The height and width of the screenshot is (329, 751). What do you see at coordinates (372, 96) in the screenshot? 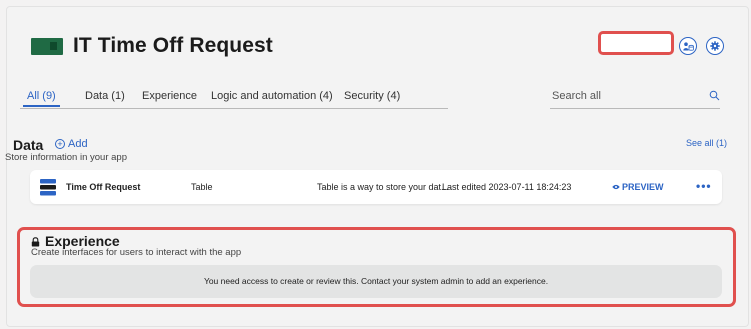
I see `tab-security: Security (4)` at bounding box center [372, 96].